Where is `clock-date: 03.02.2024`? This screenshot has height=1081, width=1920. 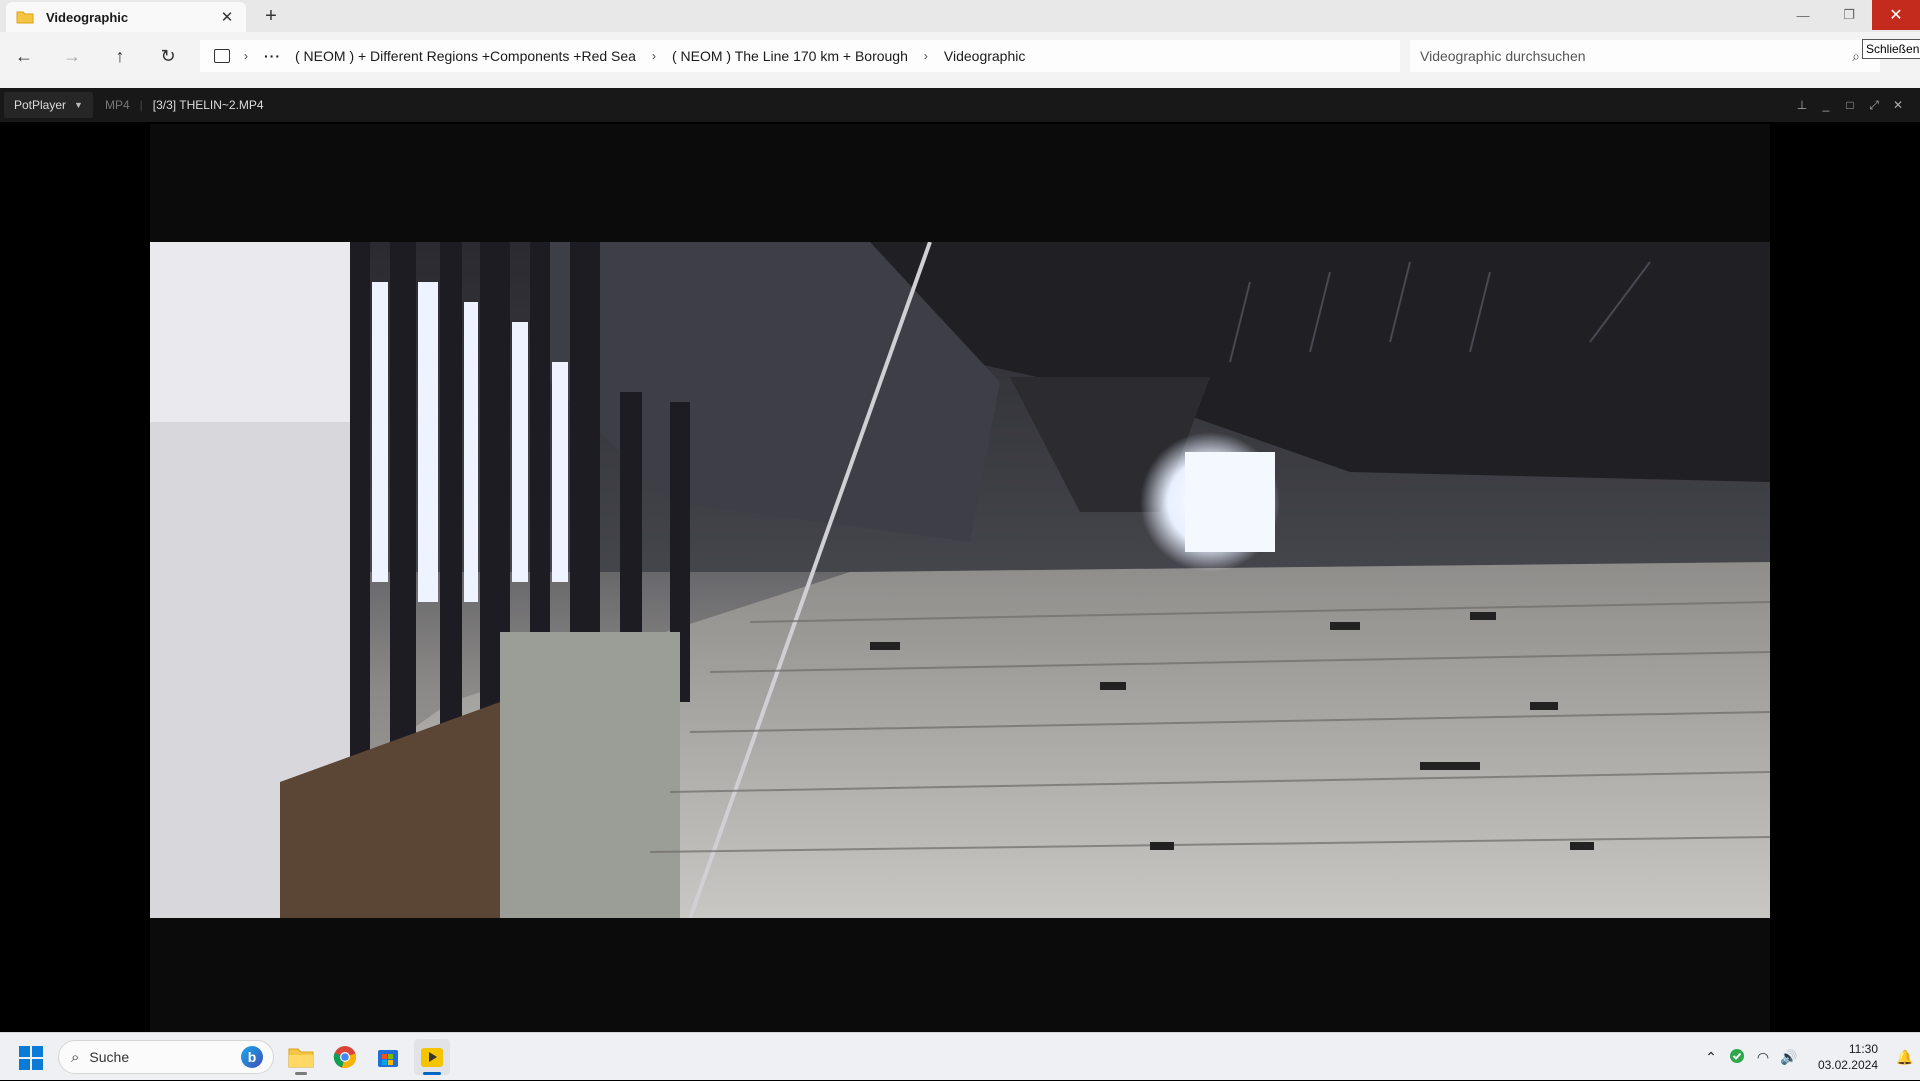
clock-date: 03.02.2024 is located at coordinates (1847, 1065).